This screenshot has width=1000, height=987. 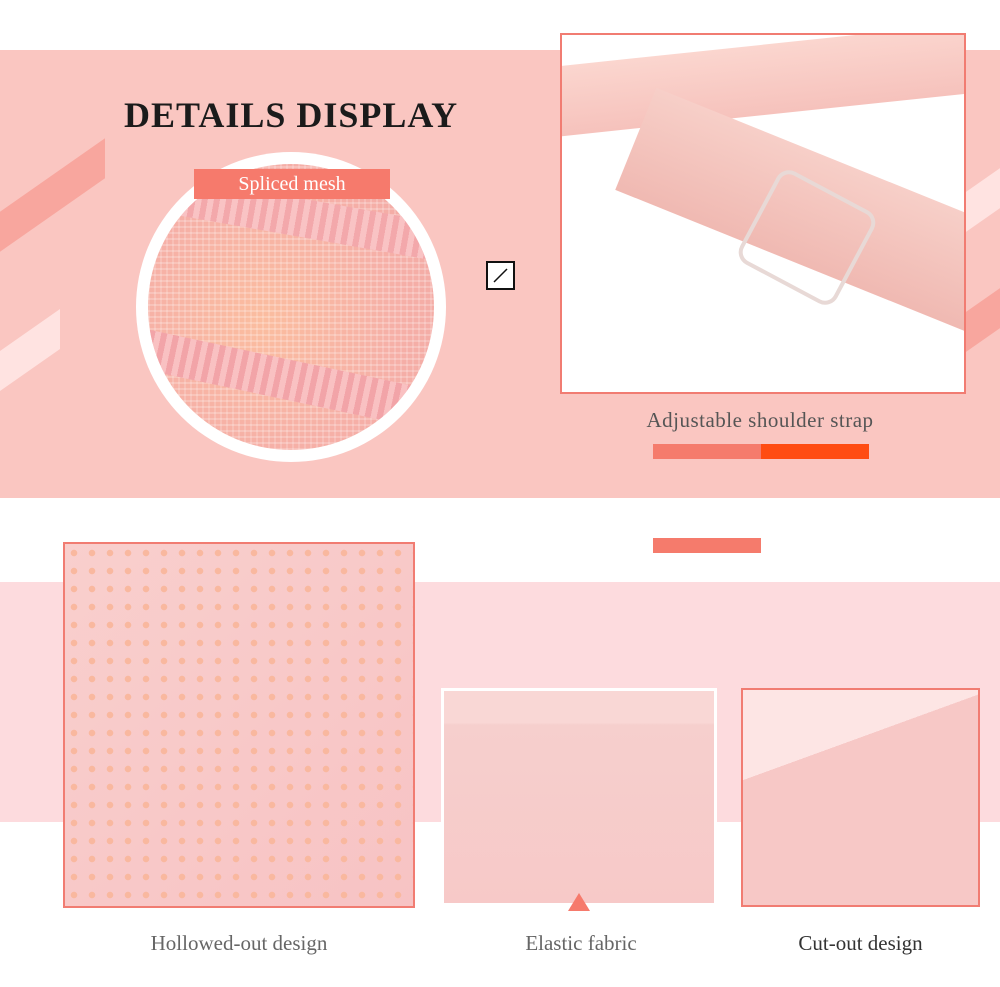 What do you see at coordinates (760, 420) in the screenshot?
I see `shoulder-strap-caption: Adjustable shoulder strap` at bounding box center [760, 420].